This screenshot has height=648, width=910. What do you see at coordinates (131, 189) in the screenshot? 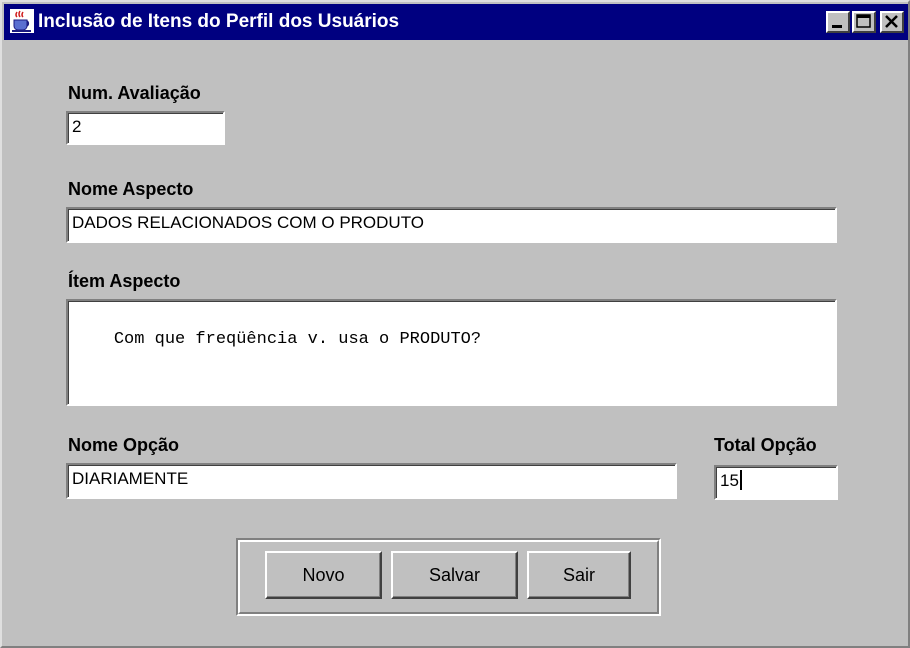
I see `nome-aspecto-label: Nome Aspecto` at bounding box center [131, 189].